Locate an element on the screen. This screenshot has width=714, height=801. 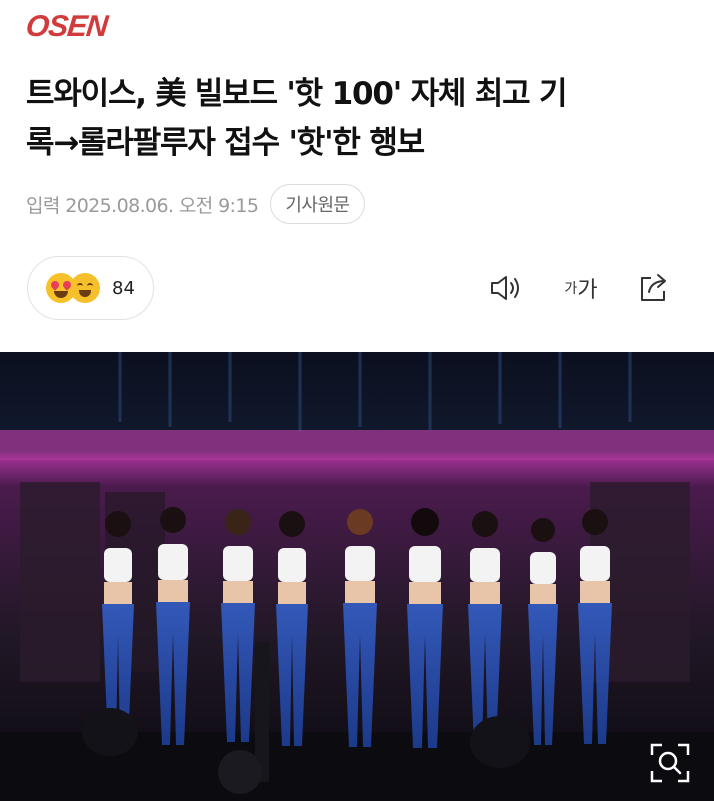
reaction-count: 84 is located at coordinates (123, 288).